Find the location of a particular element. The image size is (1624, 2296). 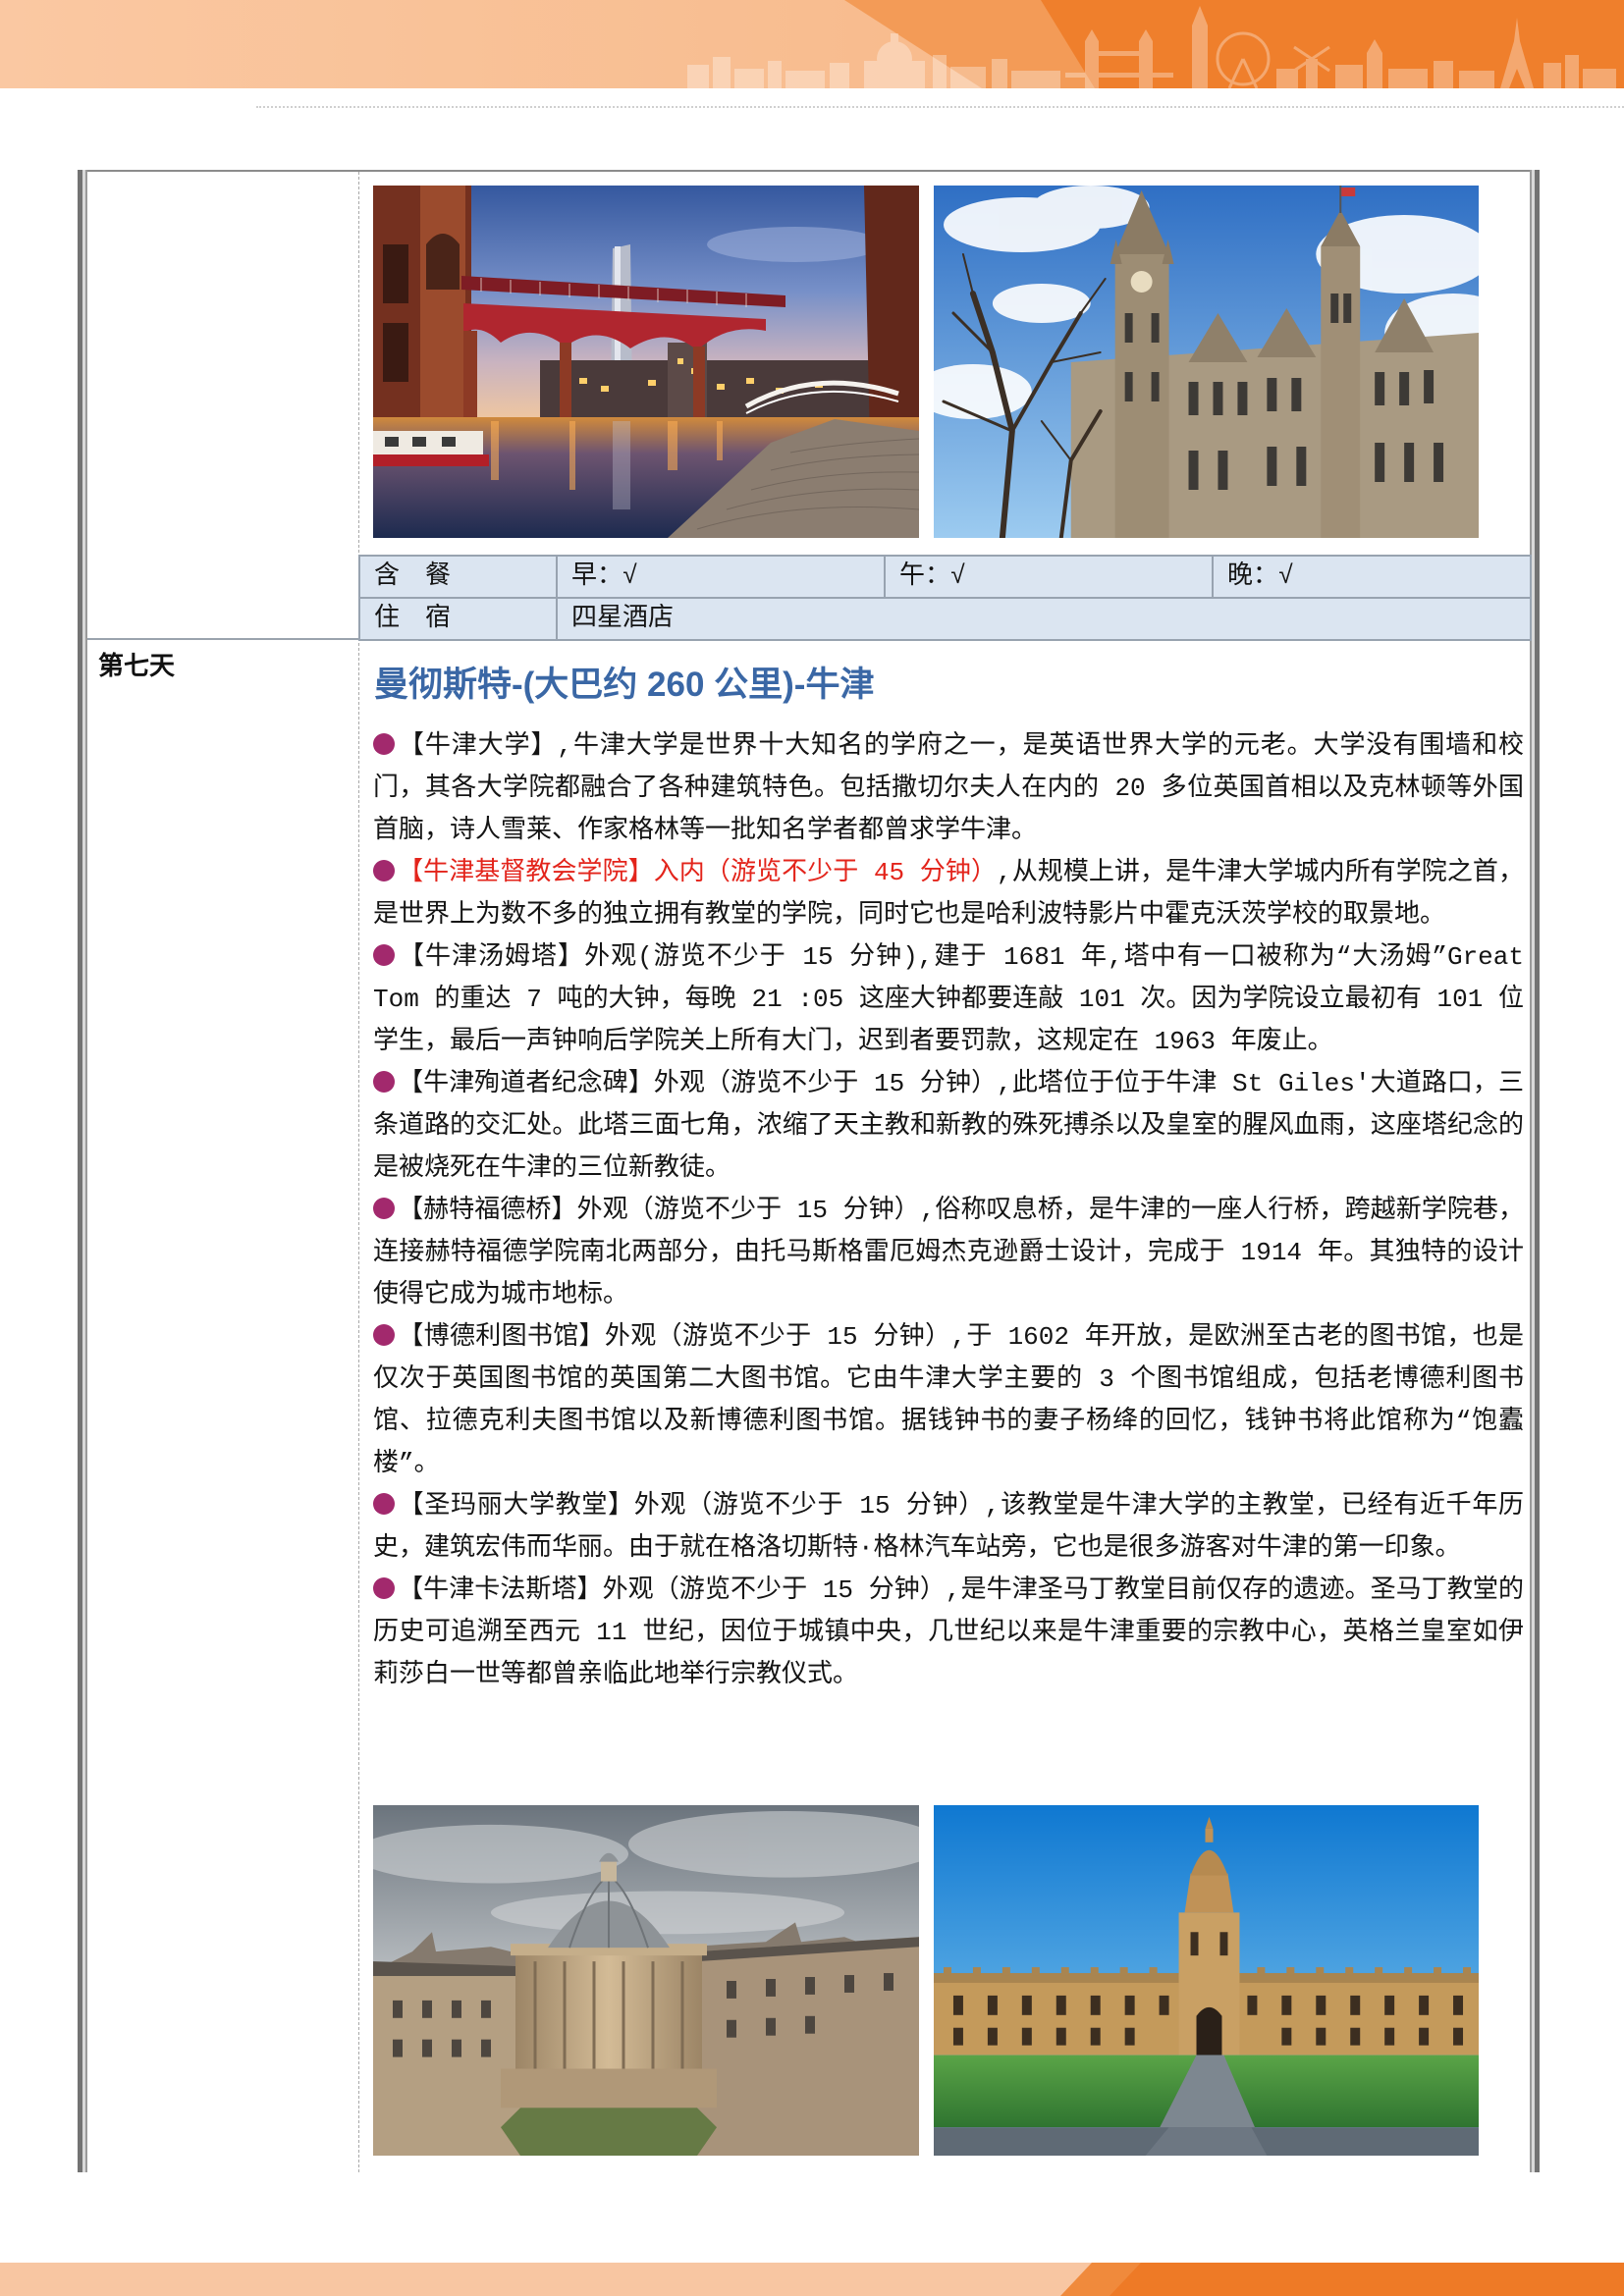

meals-lodging-table: 含 餐 早：√ 午：√ 晚：√ 住 宿 四星酒店 is located at coordinates (945, 598).